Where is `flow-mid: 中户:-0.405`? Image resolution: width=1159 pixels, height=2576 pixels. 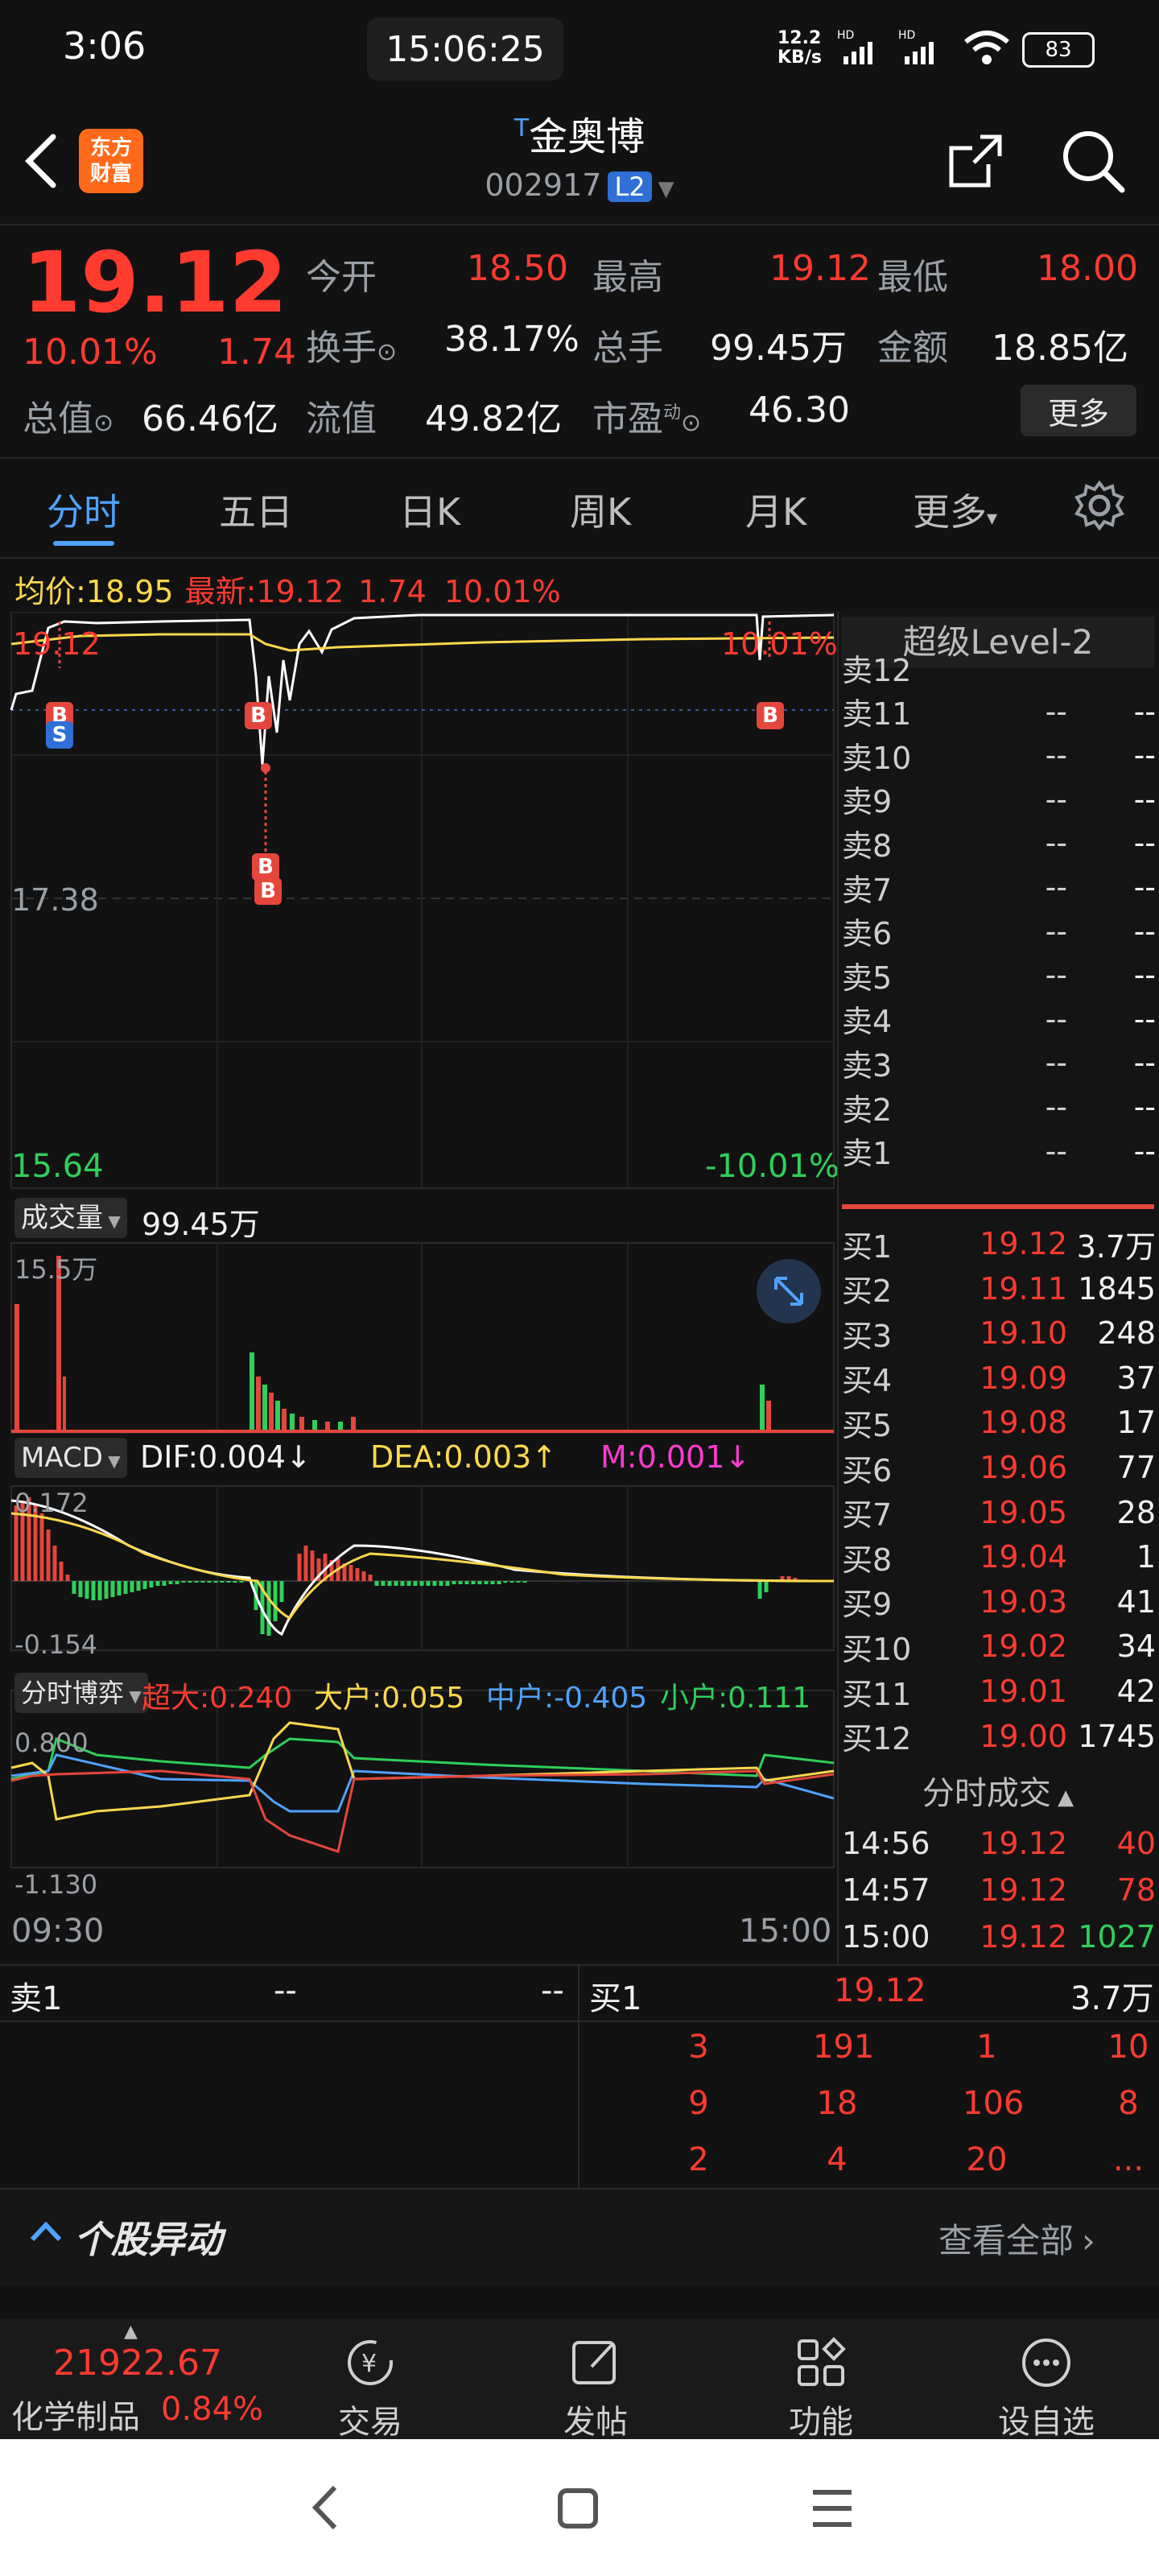
flow-mid: 中户:-0.405 is located at coordinates (567, 1698).